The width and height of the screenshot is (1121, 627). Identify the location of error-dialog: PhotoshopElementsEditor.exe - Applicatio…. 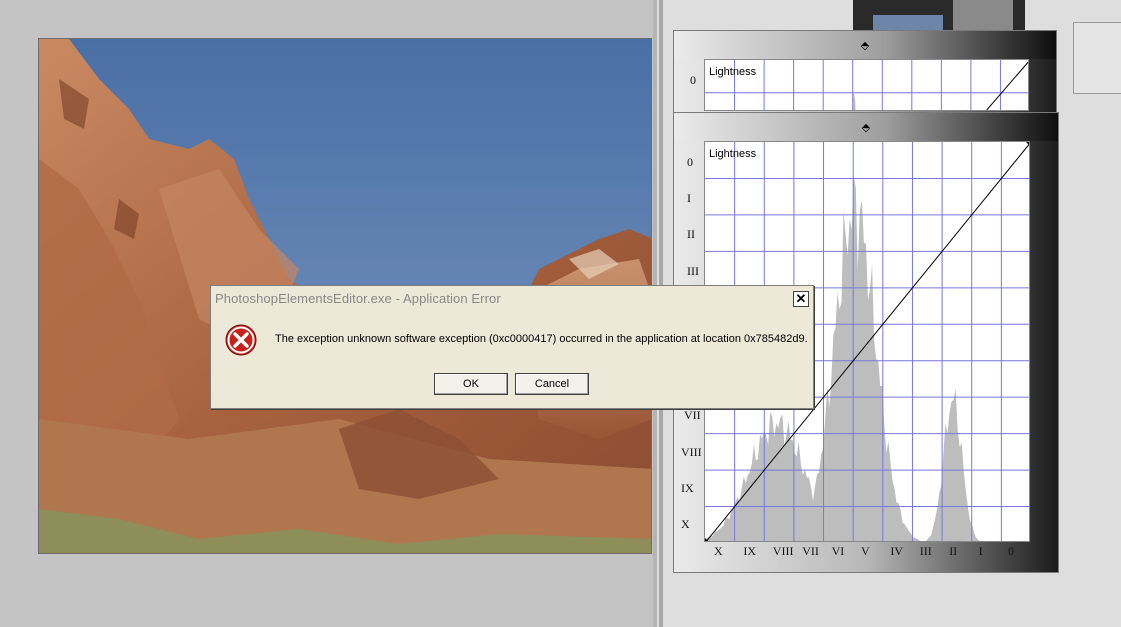
(512, 347).